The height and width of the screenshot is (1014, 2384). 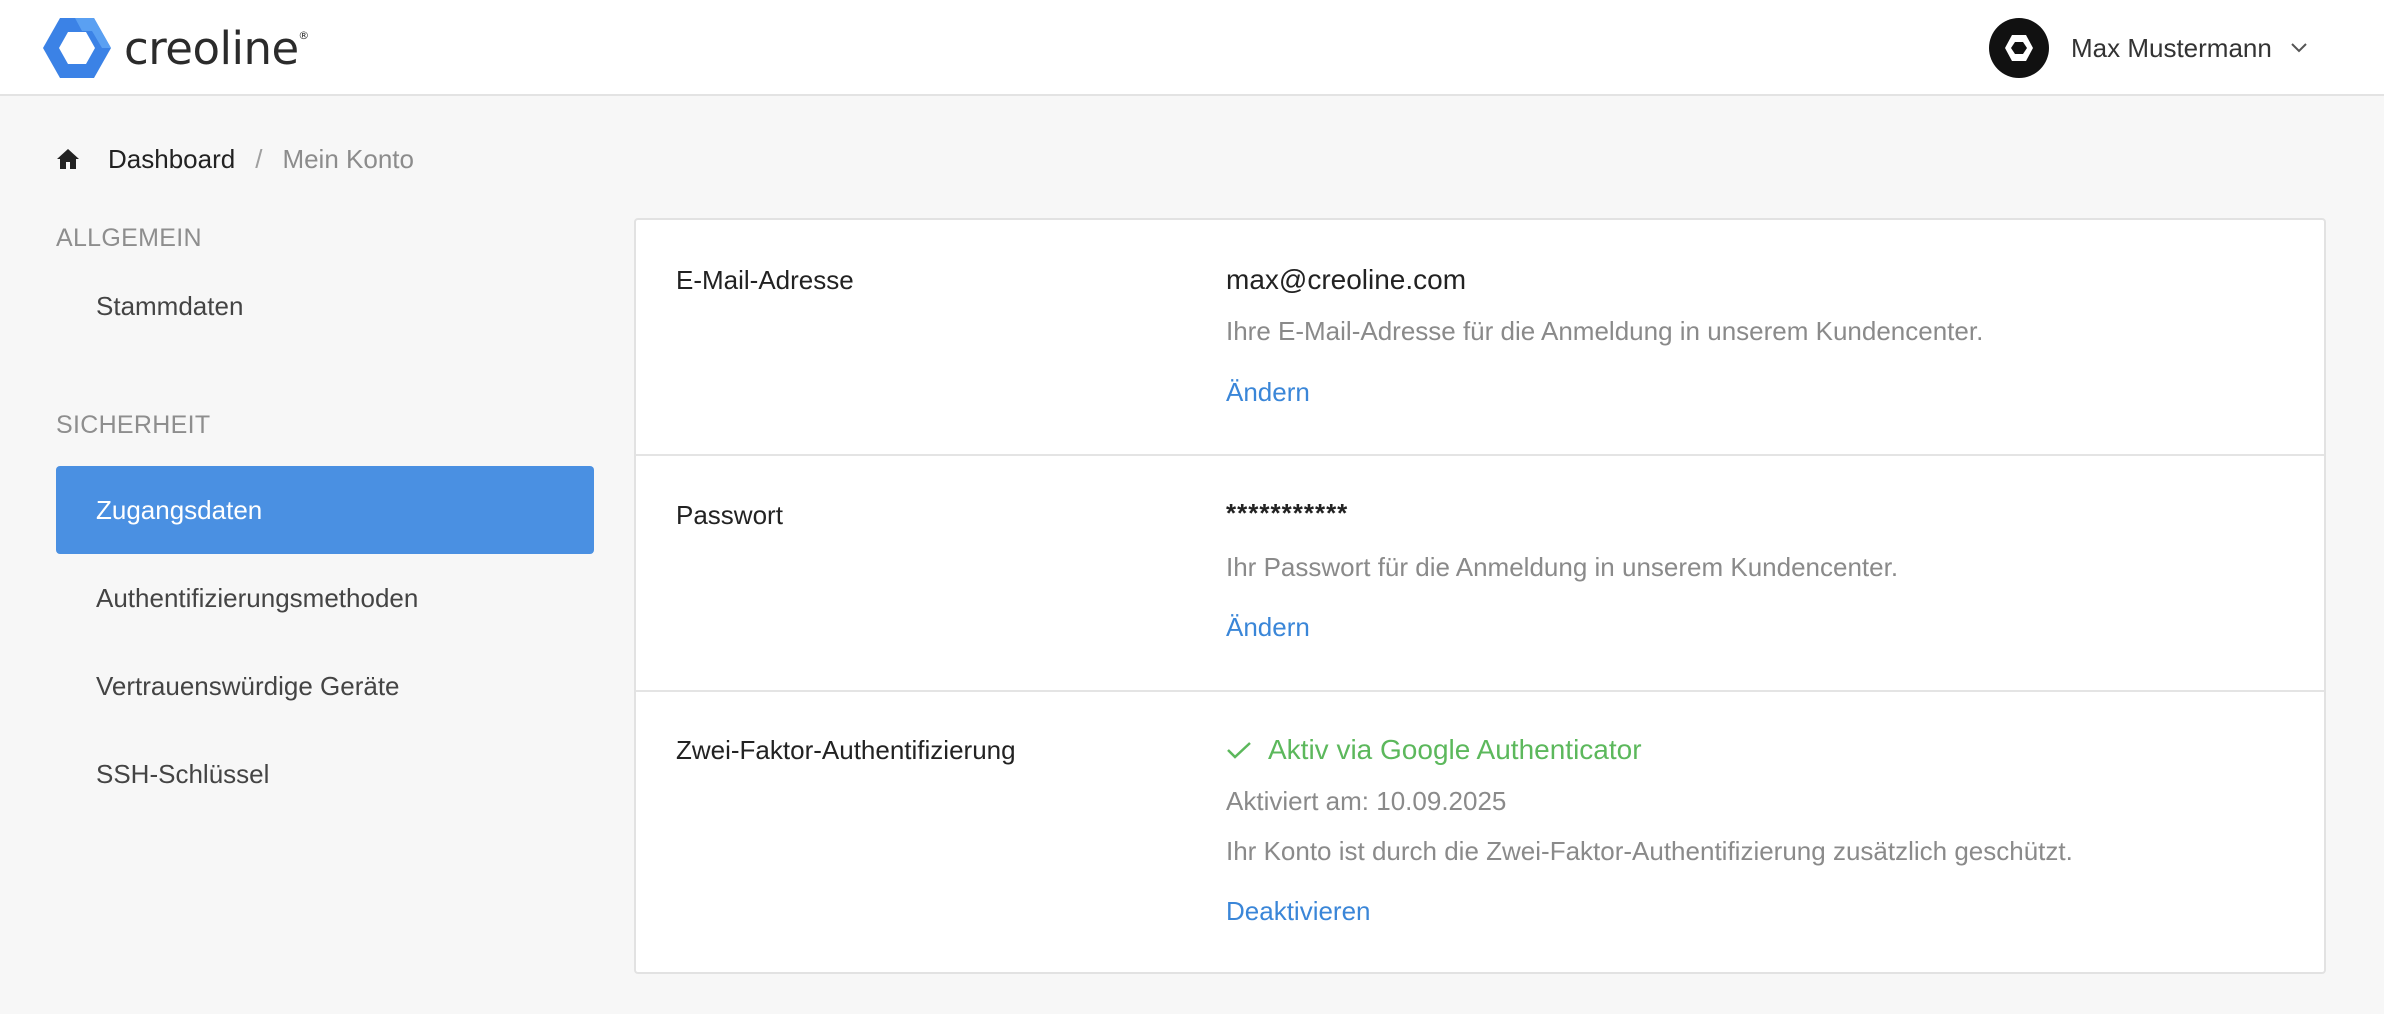 What do you see at coordinates (1239, 750) in the screenshot?
I see `checkmark-icon` at bounding box center [1239, 750].